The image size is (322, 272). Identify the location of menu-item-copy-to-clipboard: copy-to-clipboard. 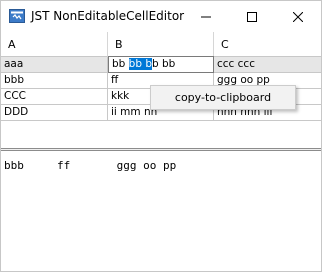
(223, 97).